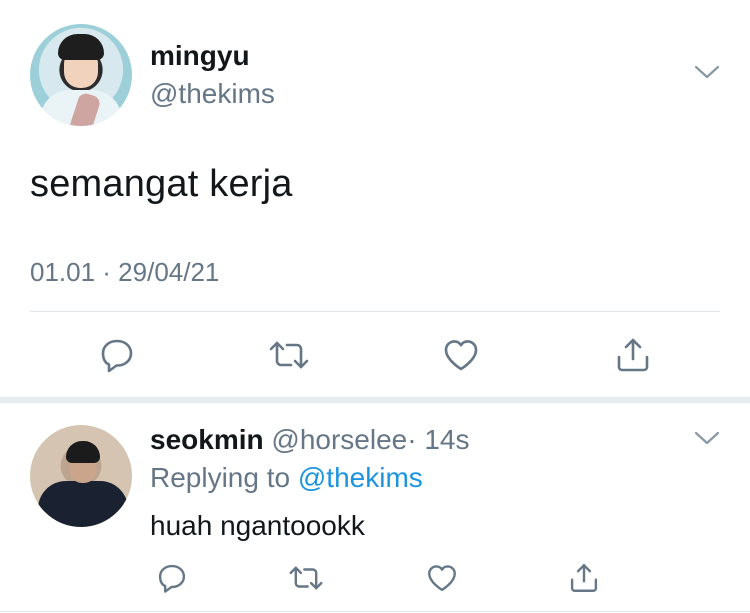  What do you see at coordinates (360, 477) in the screenshot?
I see `replying-to-link: @thekims` at bounding box center [360, 477].